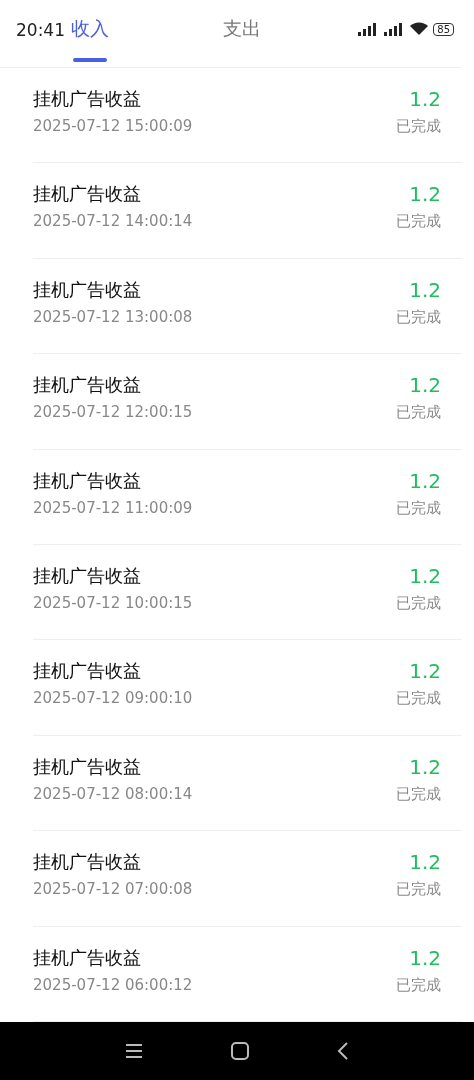 The height and width of the screenshot is (1080, 474). Describe the element at coordinates (113, 412) in the screenshot. I see `record-time: 2025-07-12 12:00:15` at that location.